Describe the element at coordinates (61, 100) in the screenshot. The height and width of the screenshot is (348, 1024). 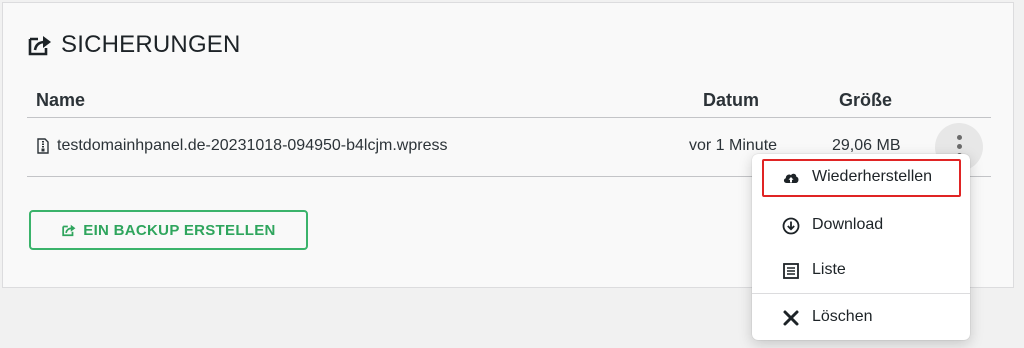
I see `column-header-name: Name` at that location.